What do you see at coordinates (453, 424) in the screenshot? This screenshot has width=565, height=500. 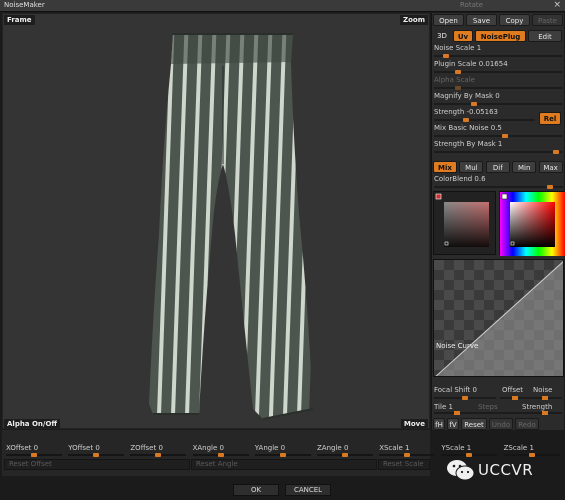 I see `tool-fv: fV` at bounding box center [453, 424].